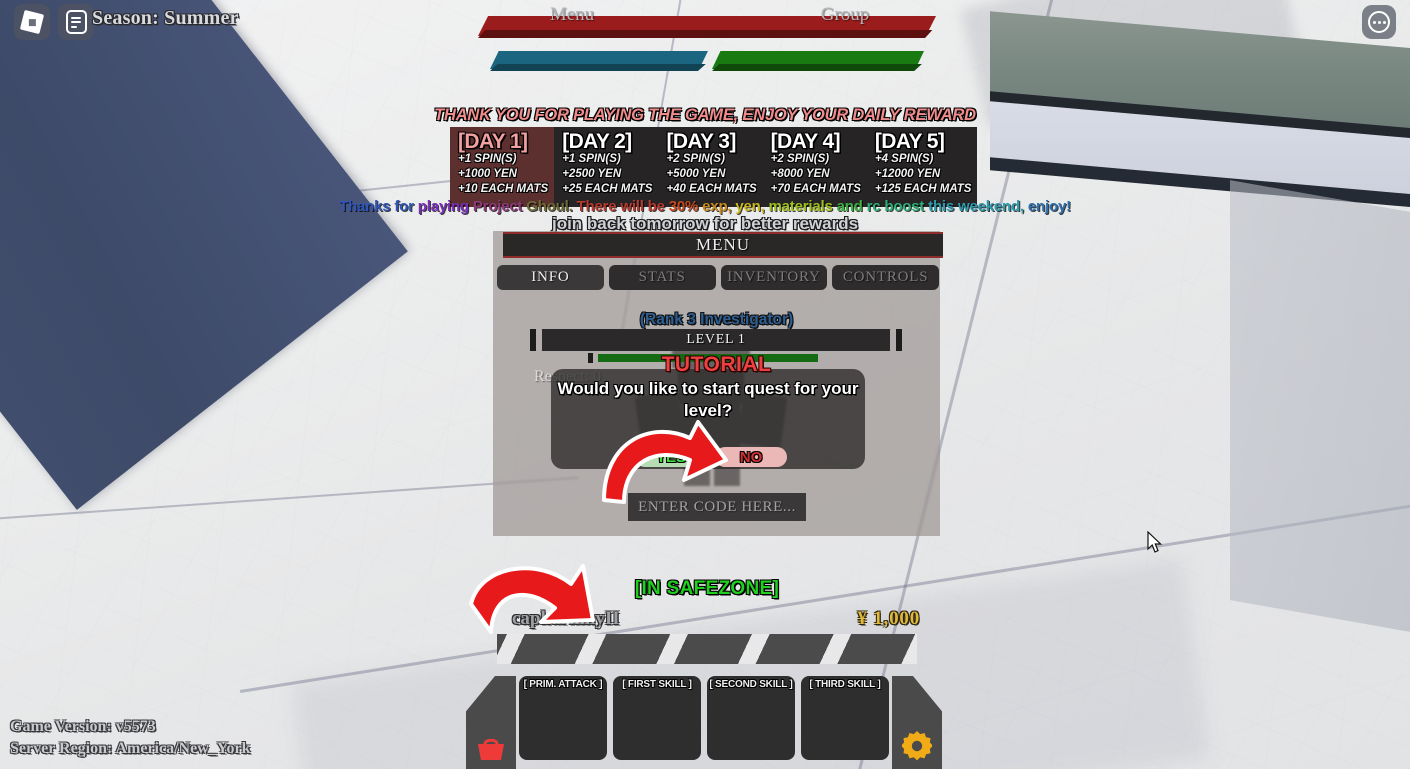  What do you see at coordinates (814, 167) in the screenshot?
I see `daily-reward-day-card: [DAY 4] +2 SPIN(S) +8000 YEN +70 EACH MATS` at bounding box center [814, 167].